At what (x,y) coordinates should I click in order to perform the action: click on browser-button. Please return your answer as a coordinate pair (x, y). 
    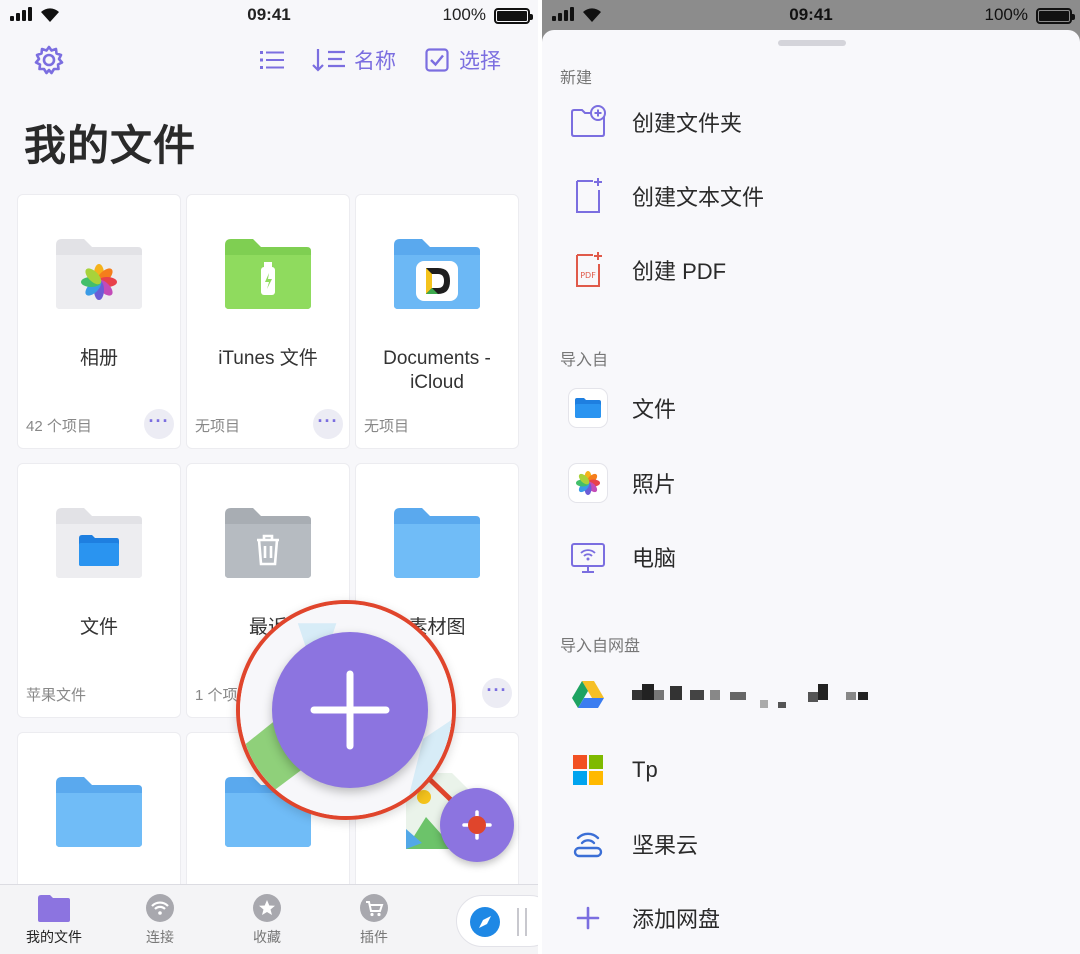
    Looking at the image, I should click on (497, 921).